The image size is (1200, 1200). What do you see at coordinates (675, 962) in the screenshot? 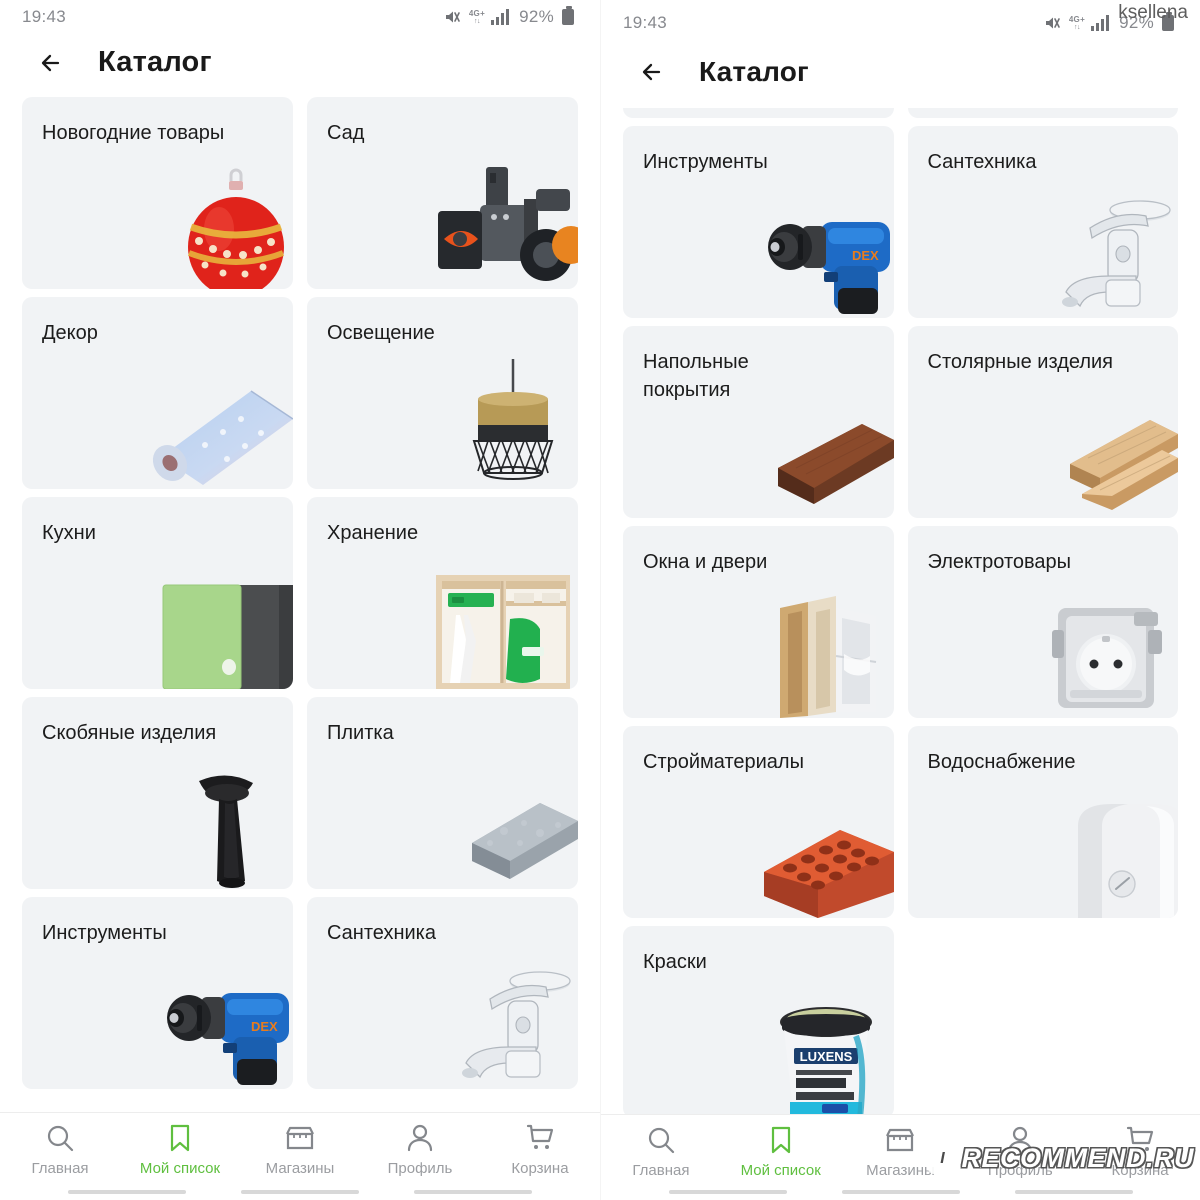
I see `category-card-title: Краски` at bounding box center [675, 962].